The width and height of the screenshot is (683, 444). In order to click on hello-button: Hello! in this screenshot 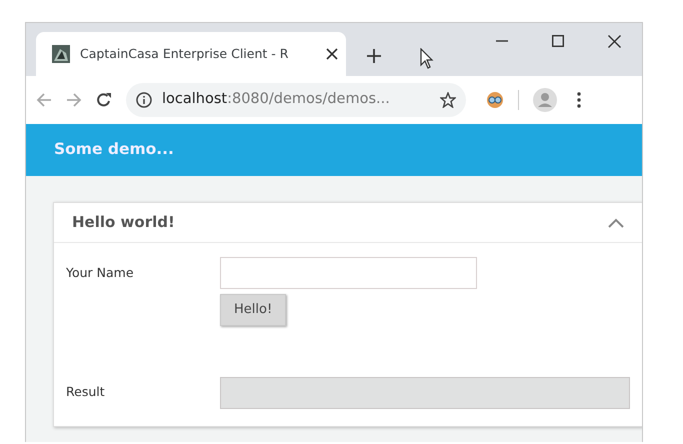, I will do `click(253, 310)`.